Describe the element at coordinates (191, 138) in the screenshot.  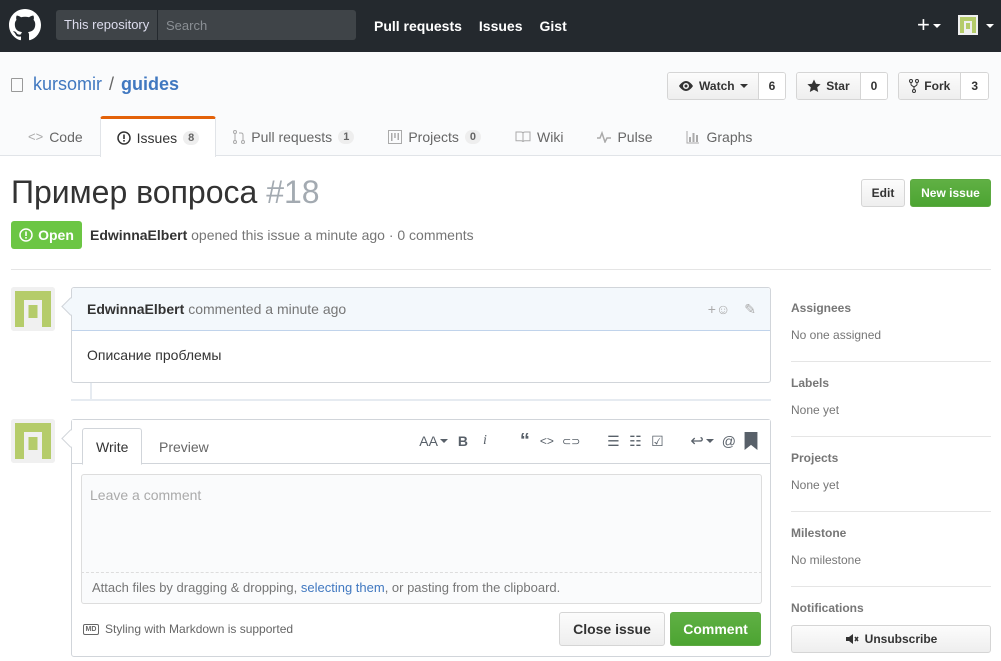
I see `issues-counter: 8` at that location.